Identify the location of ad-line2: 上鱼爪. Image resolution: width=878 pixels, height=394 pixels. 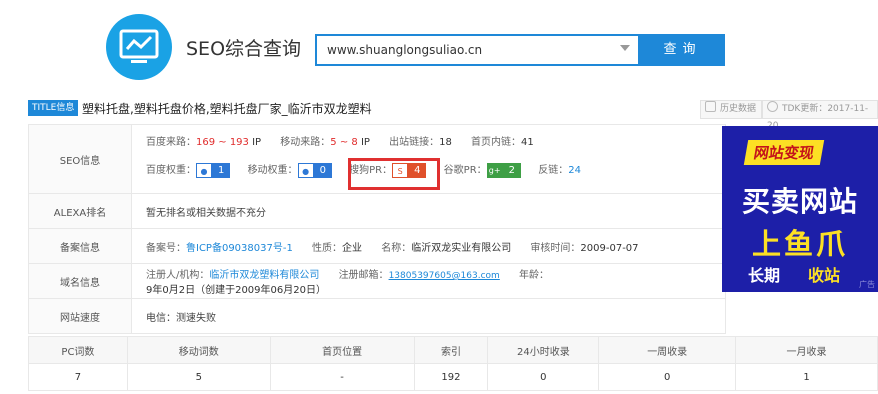
(799, 244).